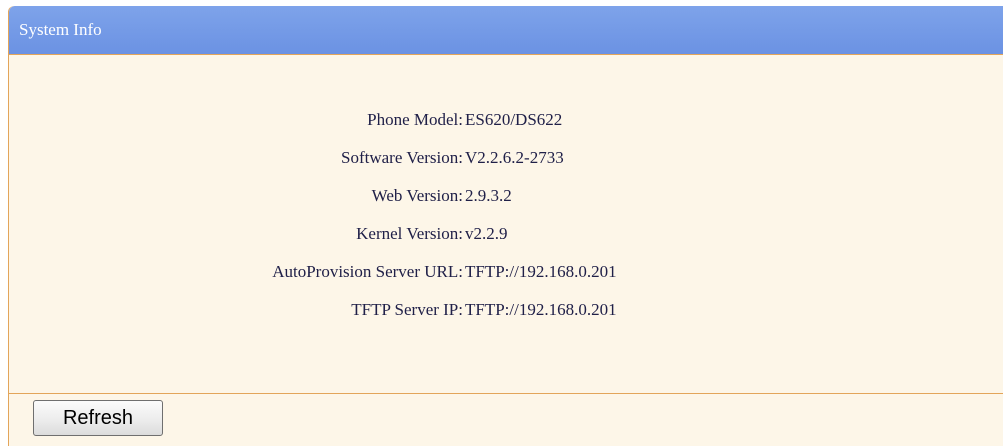  I want to click on info-row-kernel-version: Kernel Version: v2.2.9, so click(506, 243).